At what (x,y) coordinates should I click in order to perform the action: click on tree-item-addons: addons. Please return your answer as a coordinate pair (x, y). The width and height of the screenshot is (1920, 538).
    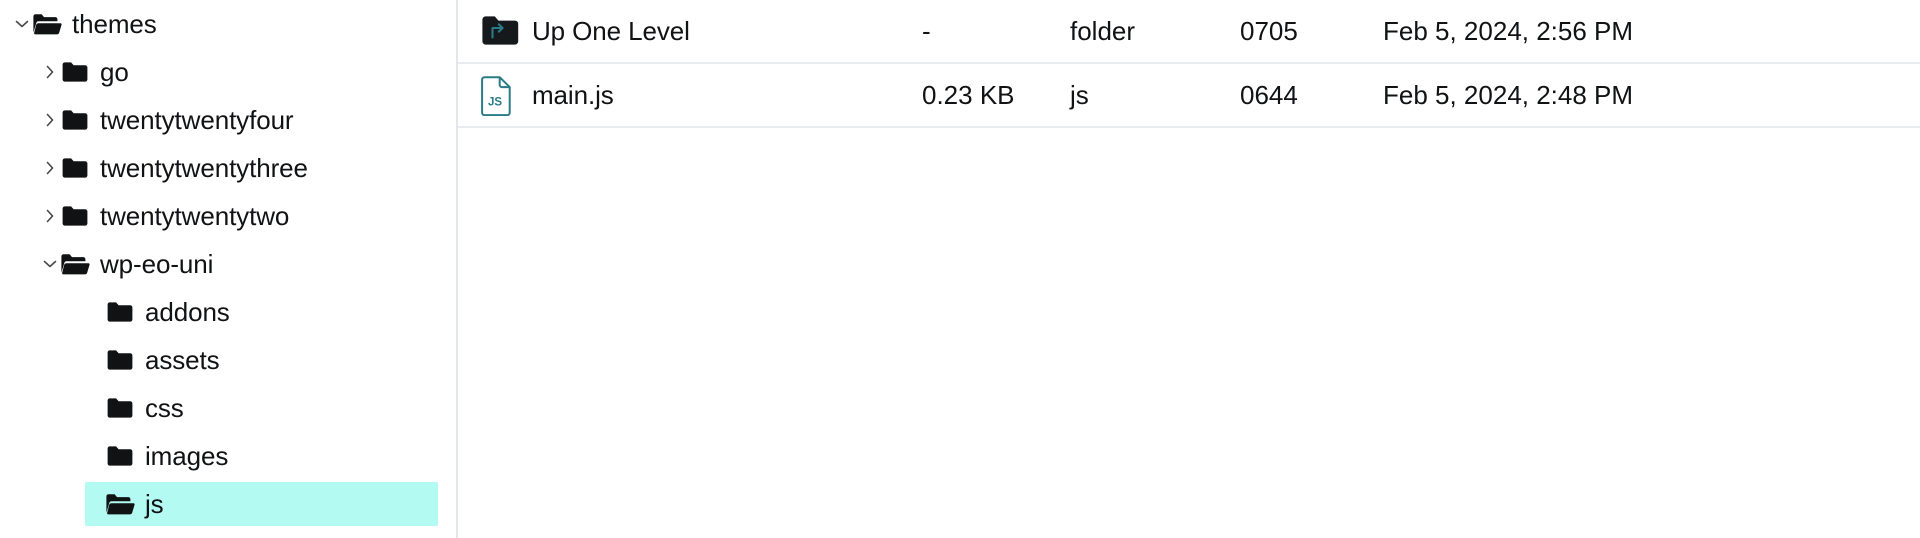
    Looking at the image, I should click on (229, 312).